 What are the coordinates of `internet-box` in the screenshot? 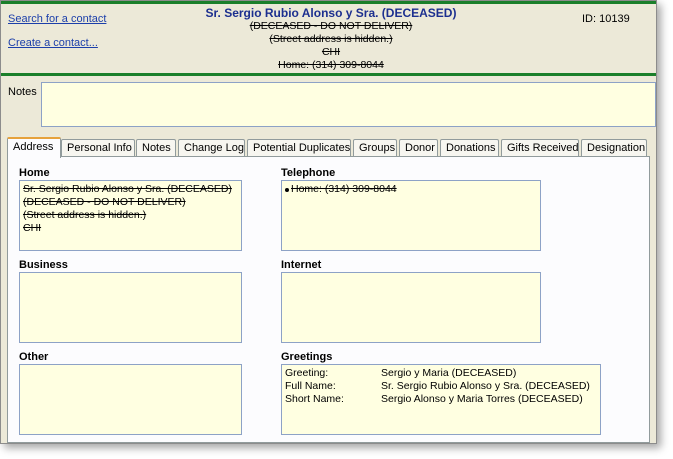 It's located at (411, 307).